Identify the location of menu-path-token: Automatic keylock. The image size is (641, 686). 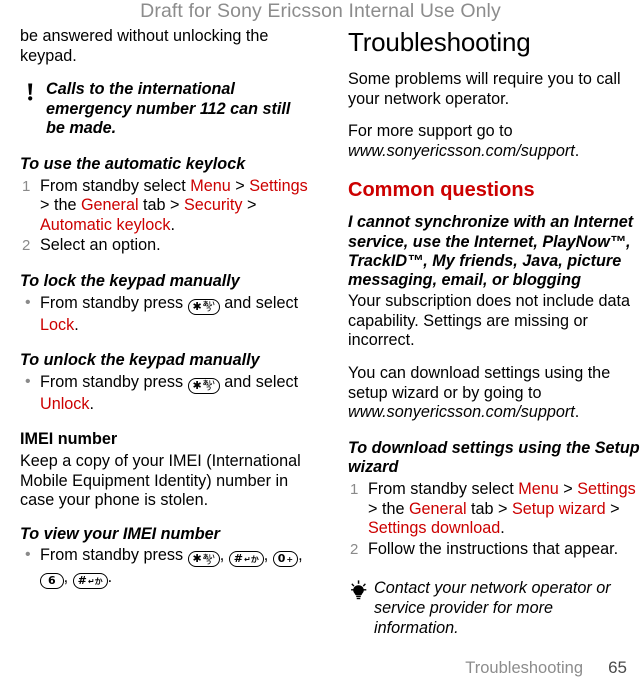
(105, 224).